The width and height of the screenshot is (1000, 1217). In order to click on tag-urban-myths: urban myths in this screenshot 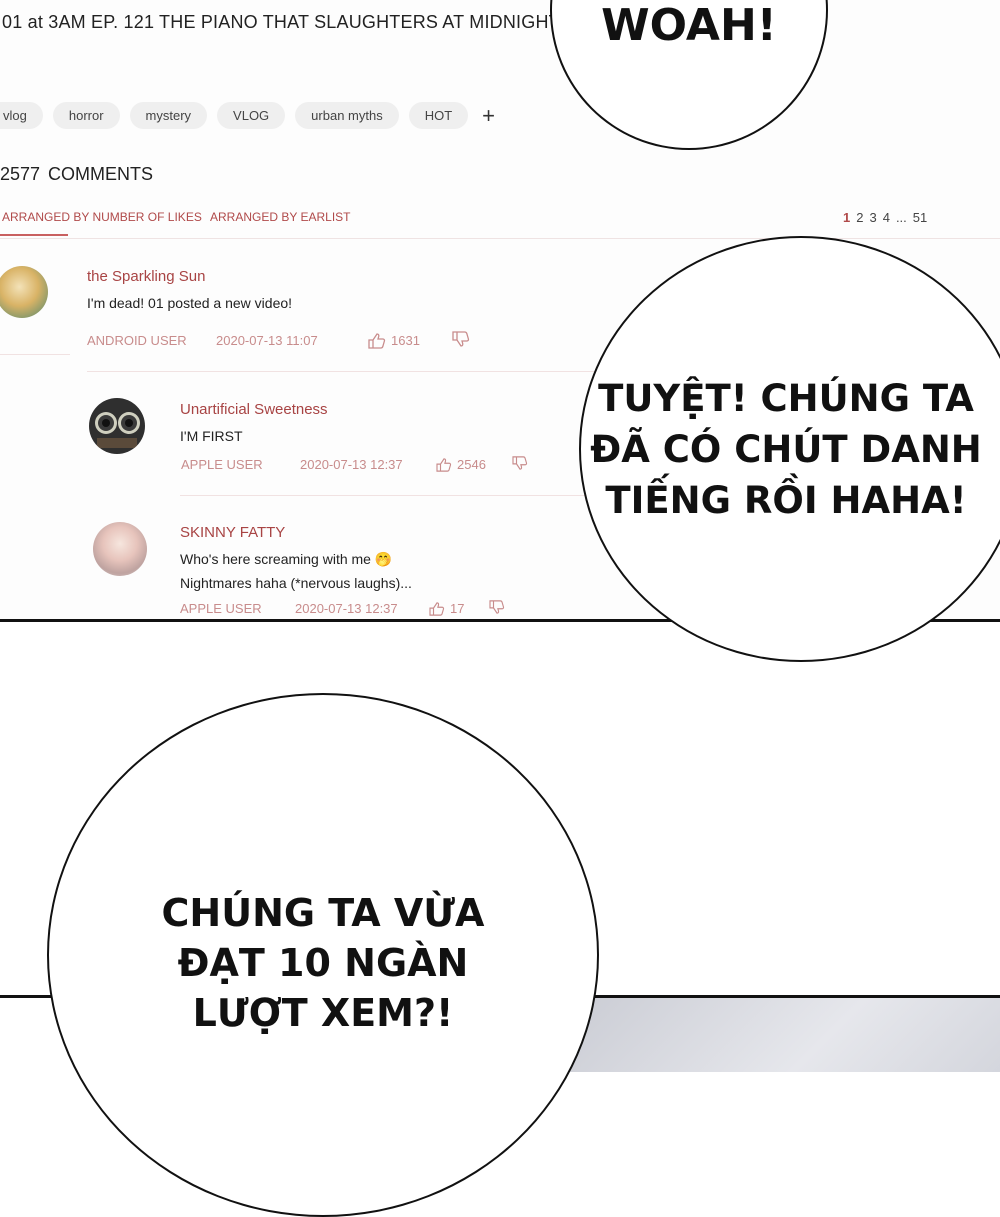, I will do `click(347, 115)`.